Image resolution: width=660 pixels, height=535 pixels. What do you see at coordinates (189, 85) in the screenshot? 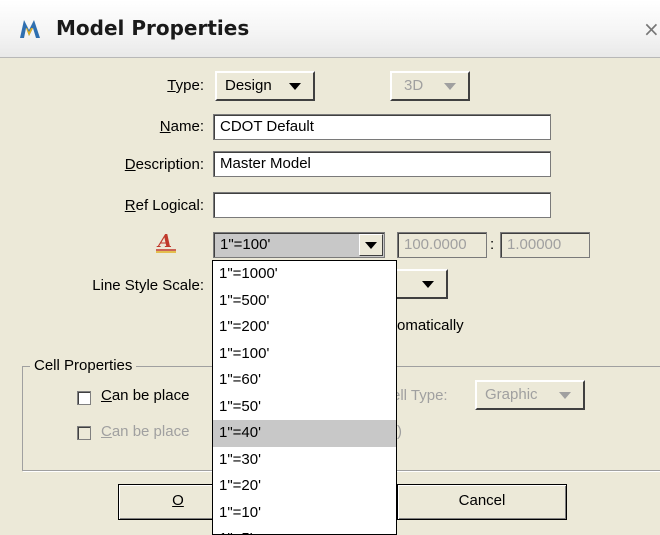
I see `type-label-rest: ype:` at bounding box center [189, 85].